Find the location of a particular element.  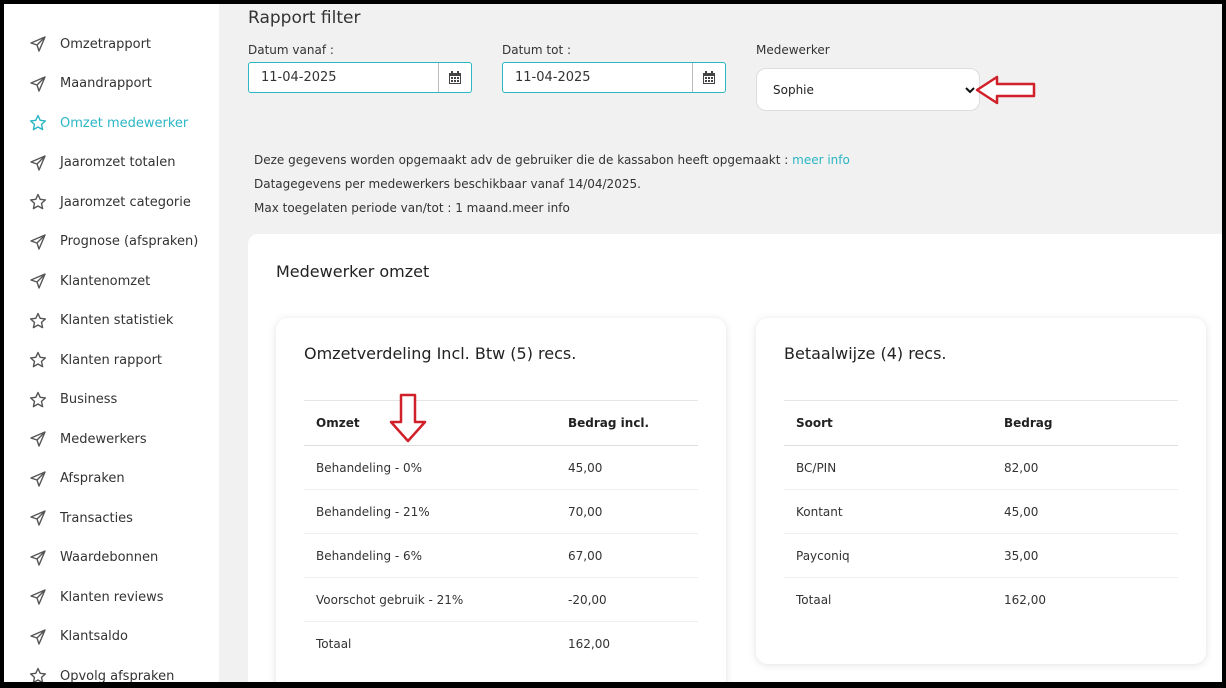

sidebar-item: Jaaromzet totalen is located at coordinates (101, 163).